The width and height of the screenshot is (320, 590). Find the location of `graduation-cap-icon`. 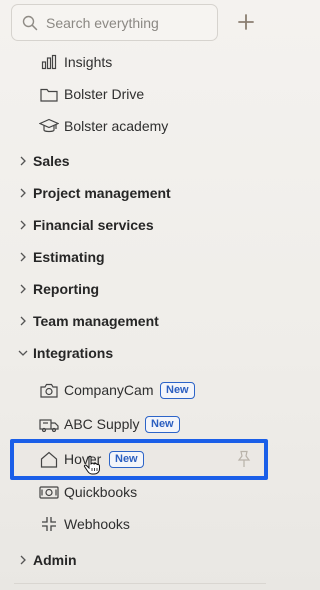

graduation-cap-icon is located at coordinates (49, 126).